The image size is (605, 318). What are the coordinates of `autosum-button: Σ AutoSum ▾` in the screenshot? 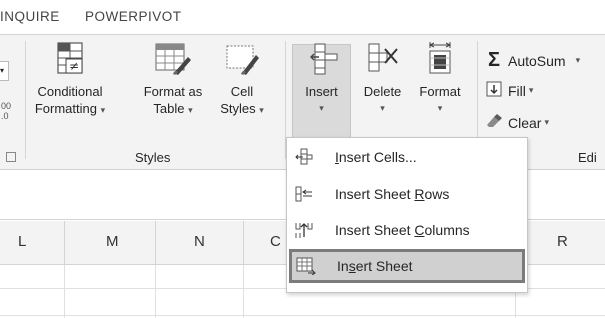 It's located at (532, 60).